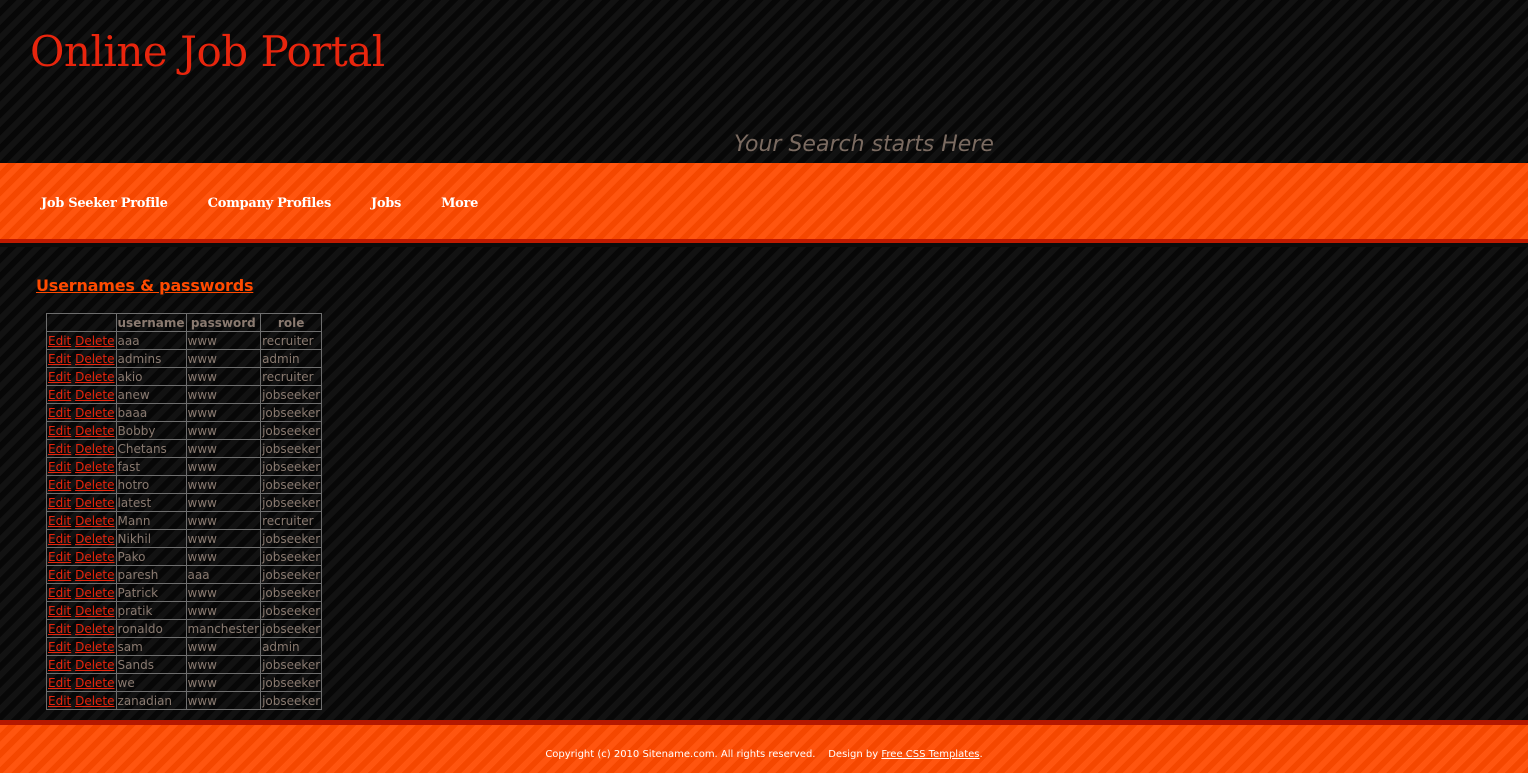 The height and width of the screenshot is (773, 1528). What do you see at coordinates (184, 682) in the screenshot?
I see `table-row: Edit Delete we www jobseeker` at bounding box center [184, 682].